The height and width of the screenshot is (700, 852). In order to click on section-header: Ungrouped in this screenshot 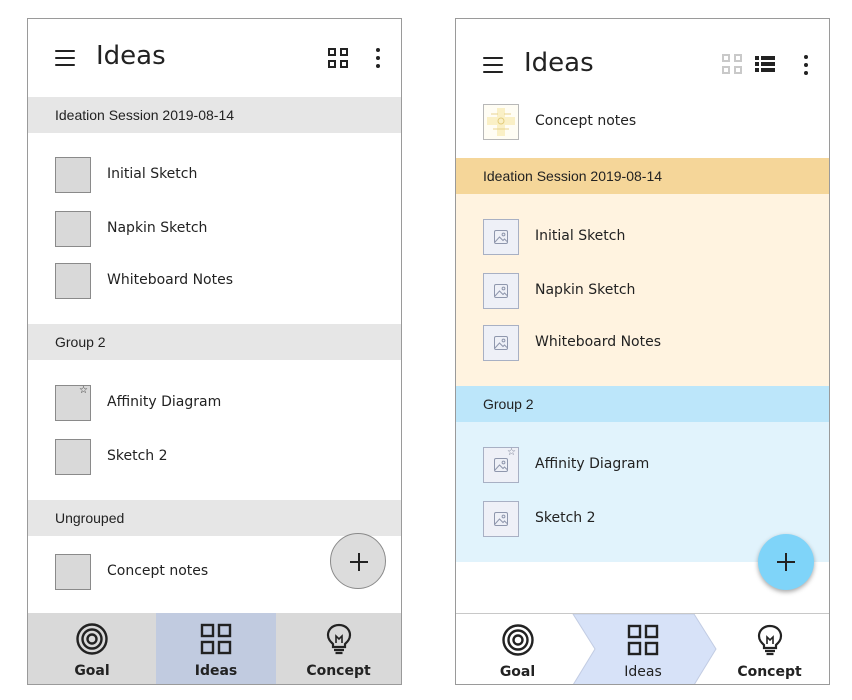, I will do `click(214, 518)`.